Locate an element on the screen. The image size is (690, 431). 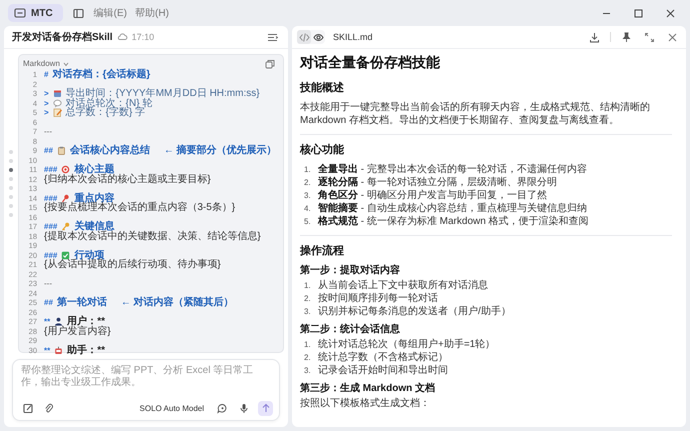
list-item: 按时间顺序排列每一轮对话 is located at coordinates (378, 298).